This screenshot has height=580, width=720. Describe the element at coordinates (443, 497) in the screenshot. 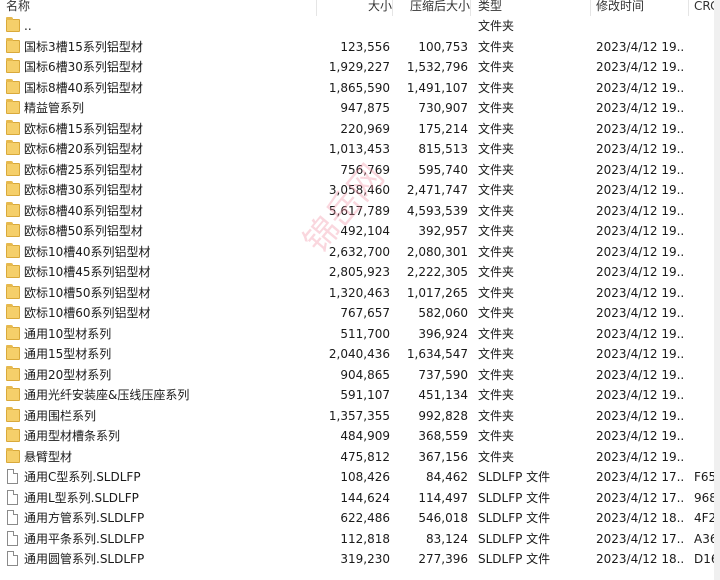

I see `row-packed-size: 114,497` at that location.